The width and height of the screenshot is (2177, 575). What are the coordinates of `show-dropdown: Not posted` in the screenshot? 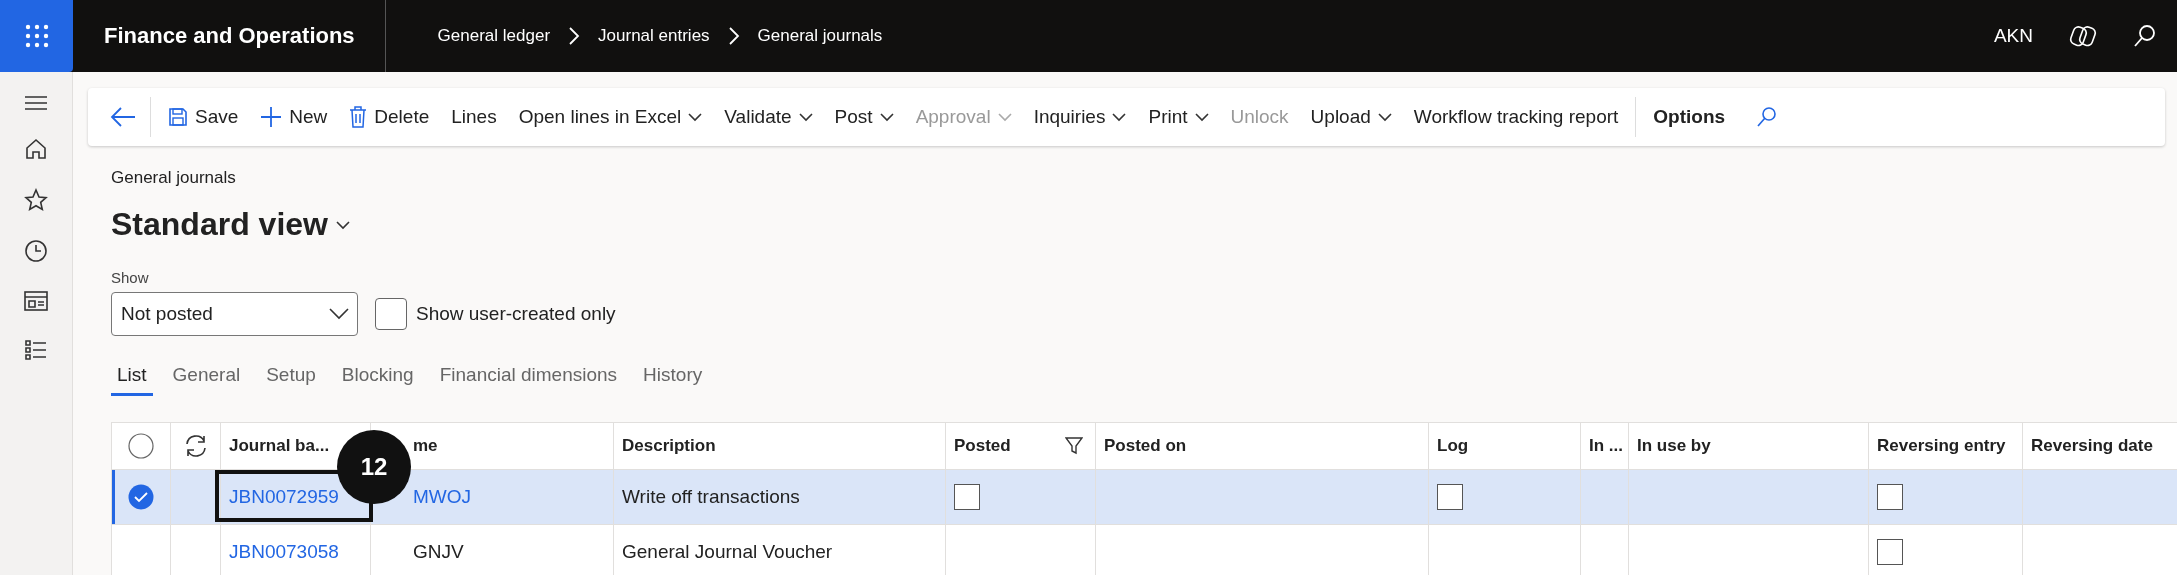 It's located at (234, 314).